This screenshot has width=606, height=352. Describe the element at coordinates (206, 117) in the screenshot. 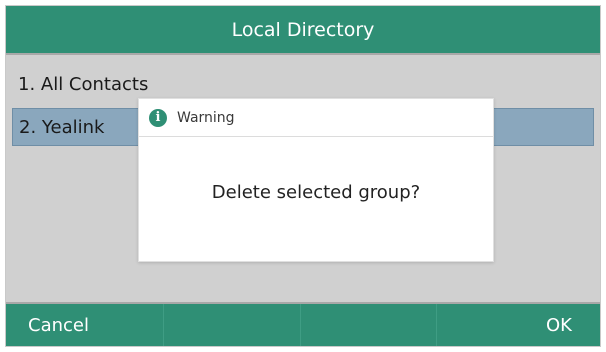

I see `dialog-title: Warning` at that location.